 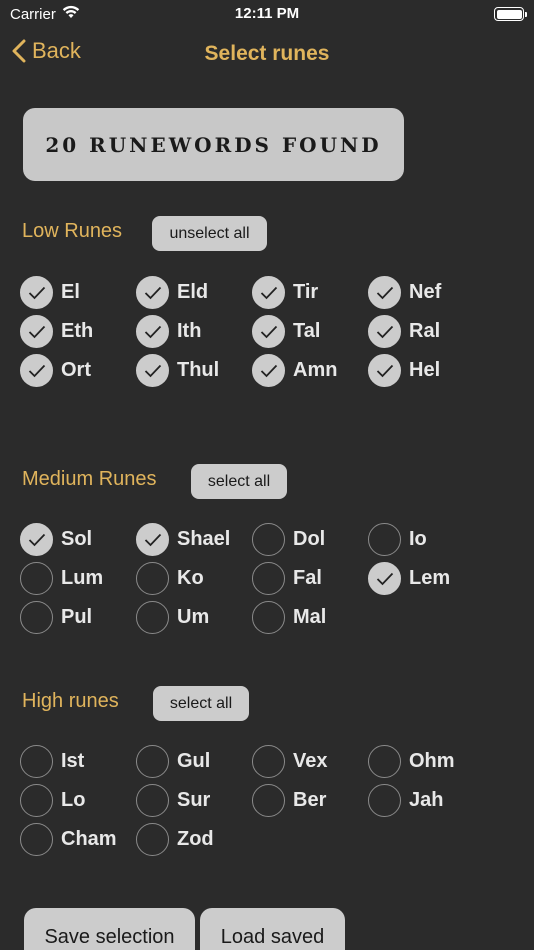 I want to click on rune-label: Ral, so click(x=425, y=331).